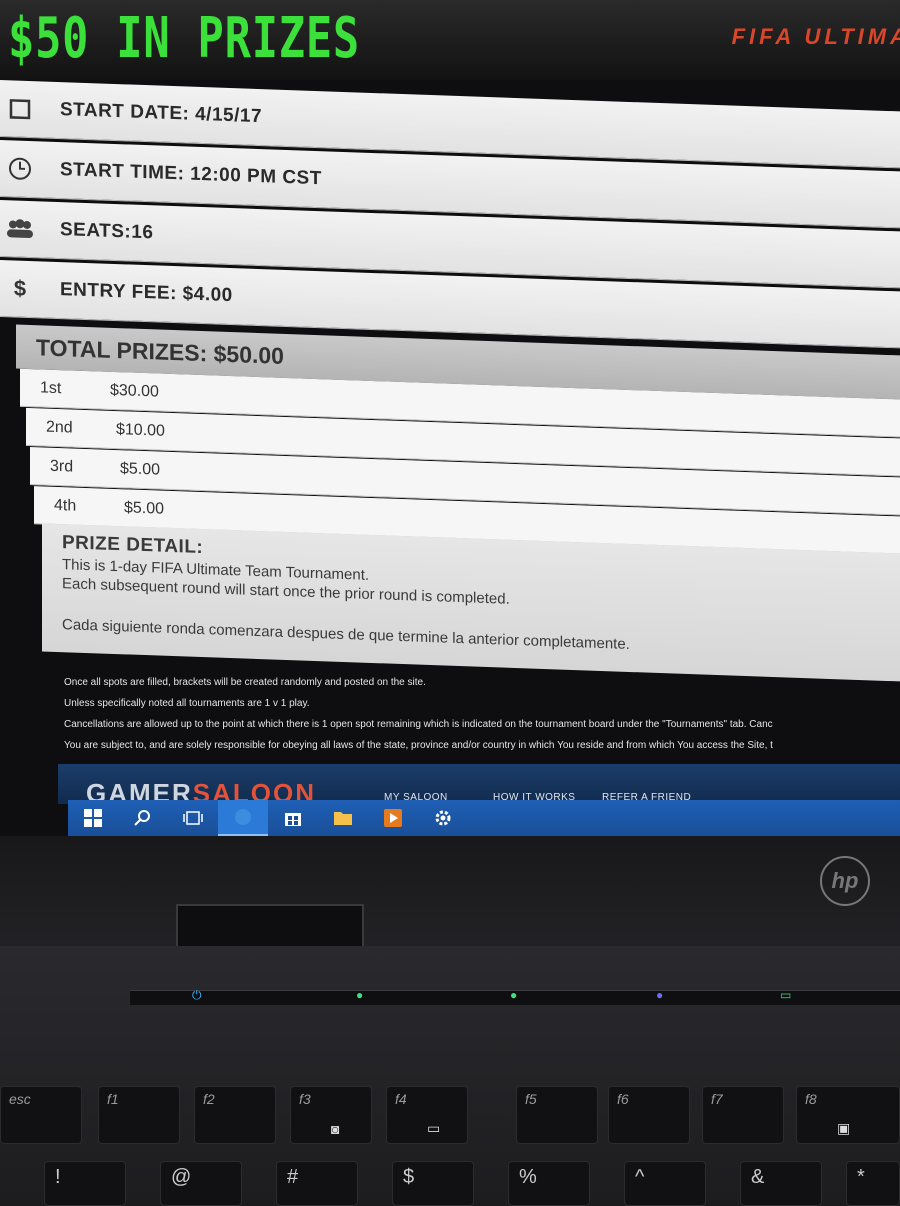 Image resolution: width=900 pixels, height=1206 pixels. What do you see at coordinates (134, 391) in the screenshot?
I see `place-amount: $30.00` at bounding box center [134, 391].